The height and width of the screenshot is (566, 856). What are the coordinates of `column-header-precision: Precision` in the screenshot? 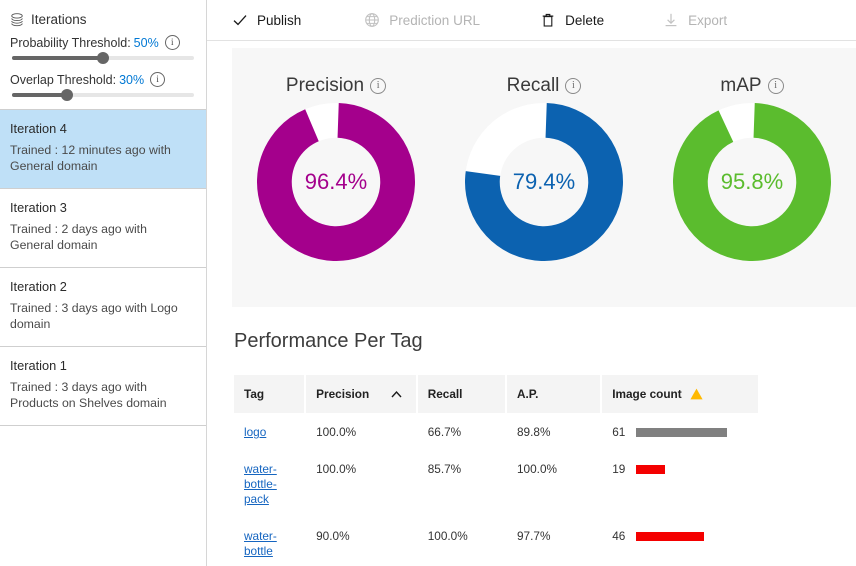 It's located at (361, 394).